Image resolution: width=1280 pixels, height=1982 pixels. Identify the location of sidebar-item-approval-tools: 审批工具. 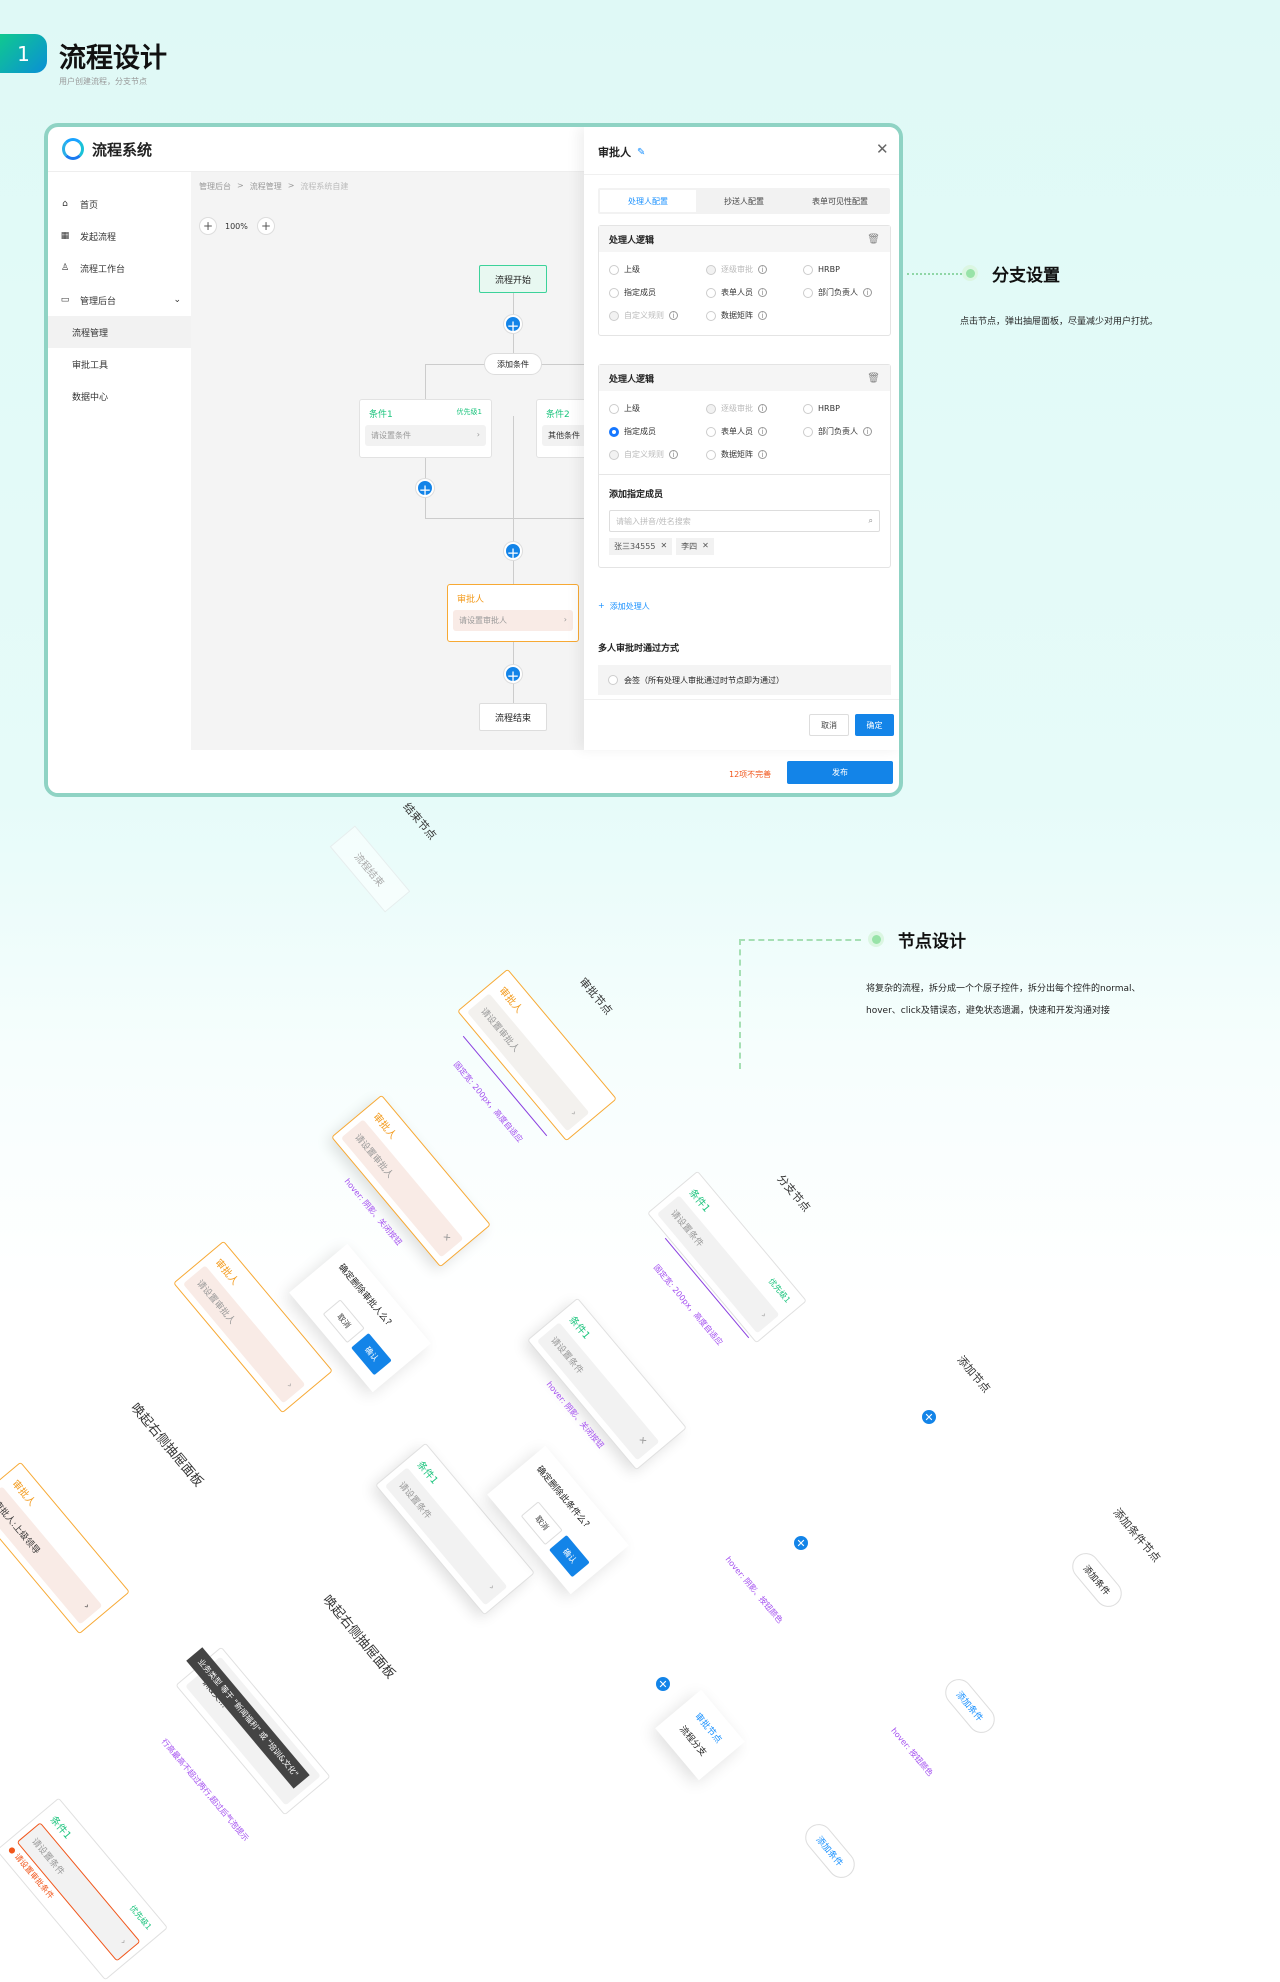
(119, 364).